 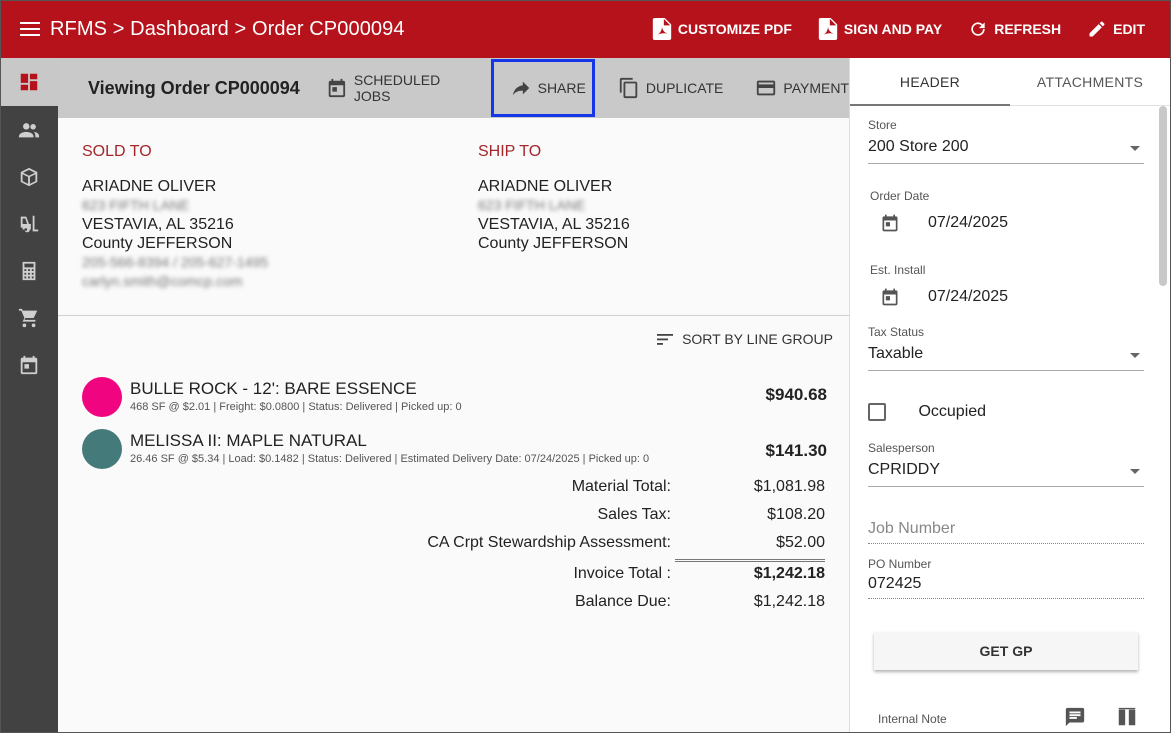 I want to click on edit-label: EDIT, so click(x=1129, y=29).